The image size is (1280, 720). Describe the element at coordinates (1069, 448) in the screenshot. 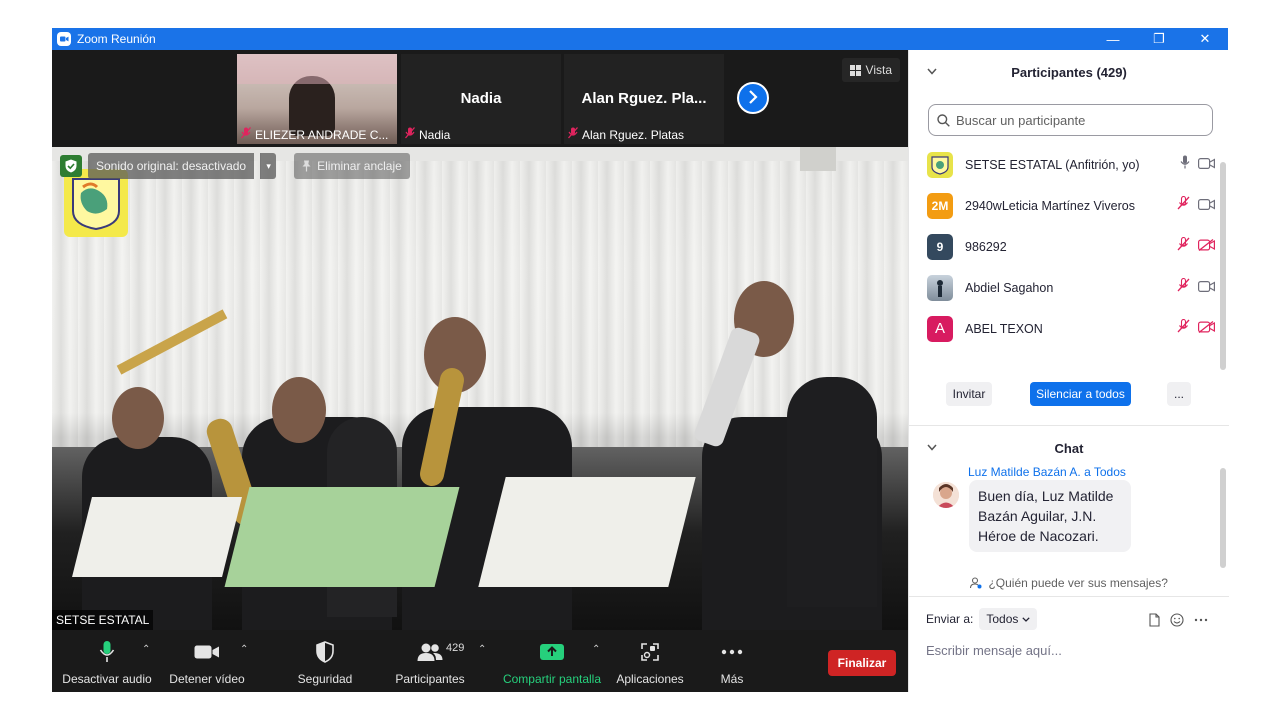

I see `chat-title: Chat` at that location.